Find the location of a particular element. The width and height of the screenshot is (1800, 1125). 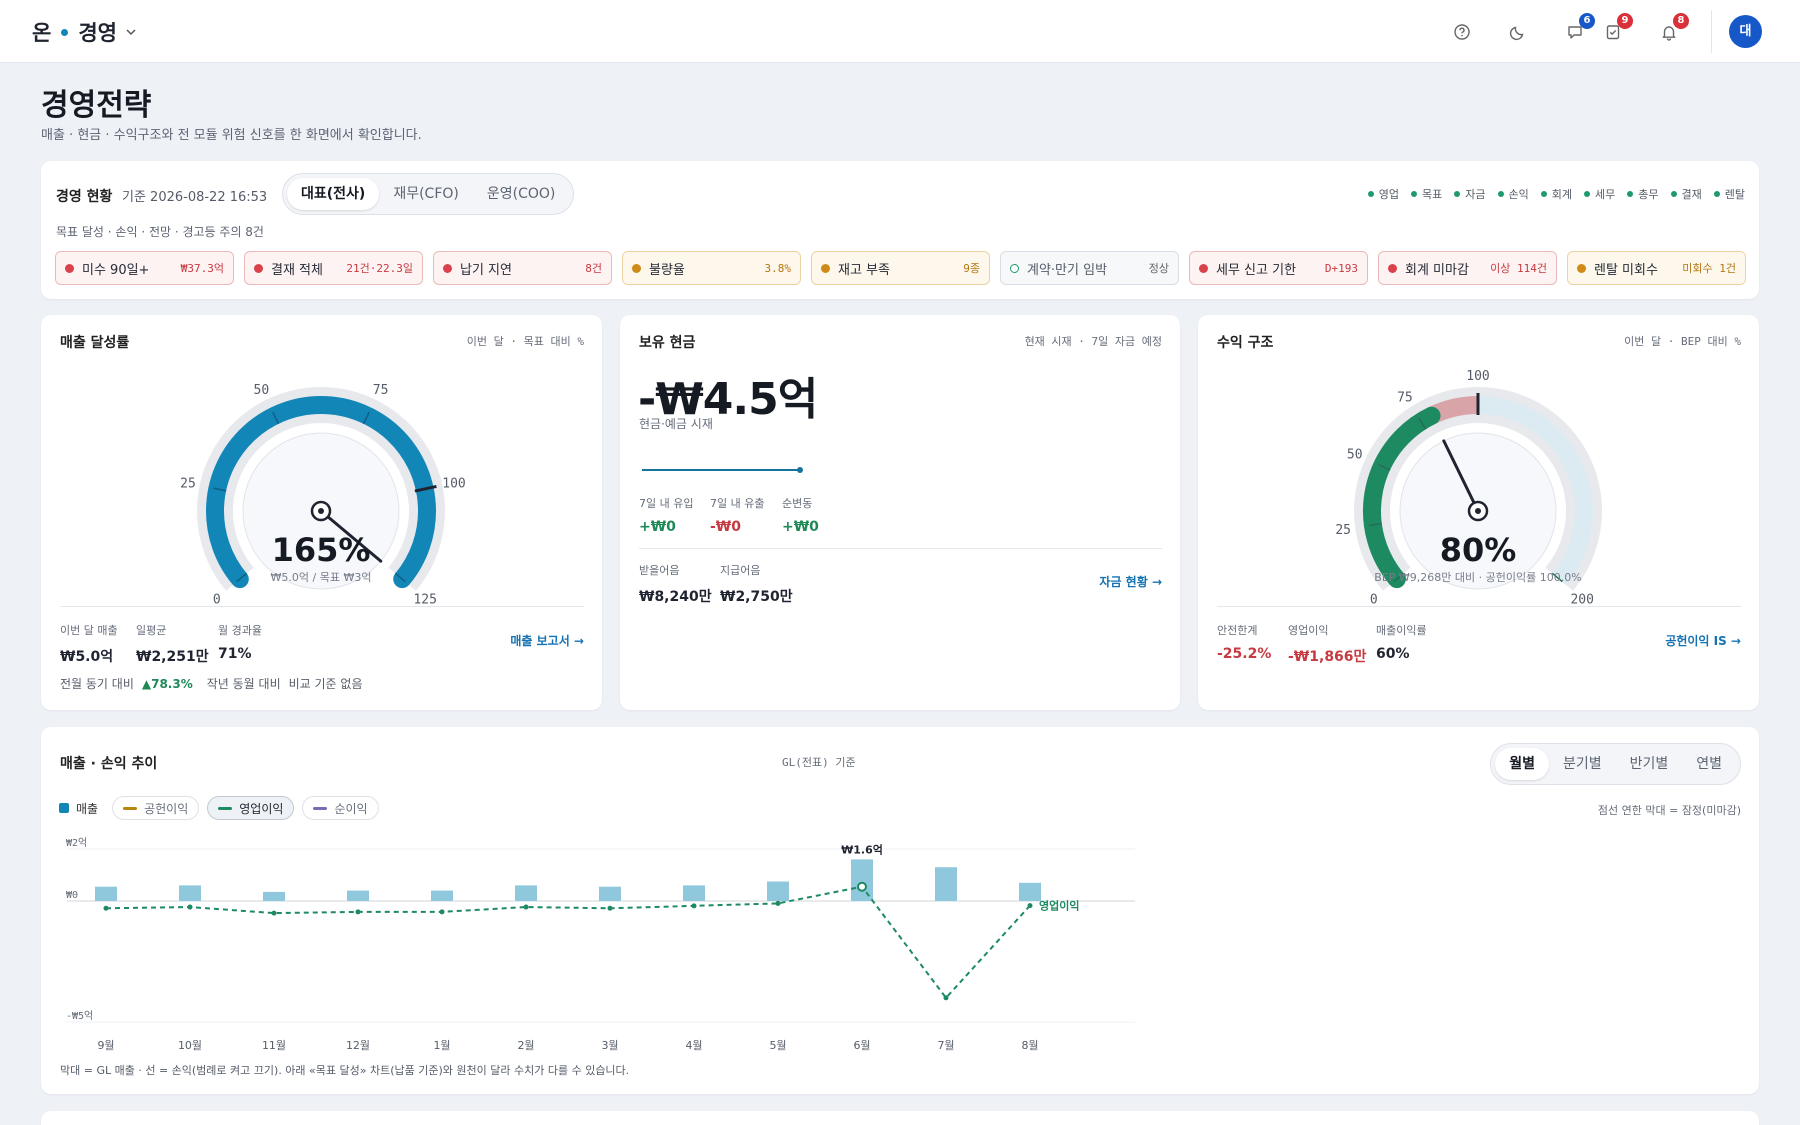

y-tick-label: ₩0 is located at coordinates (72, 895).